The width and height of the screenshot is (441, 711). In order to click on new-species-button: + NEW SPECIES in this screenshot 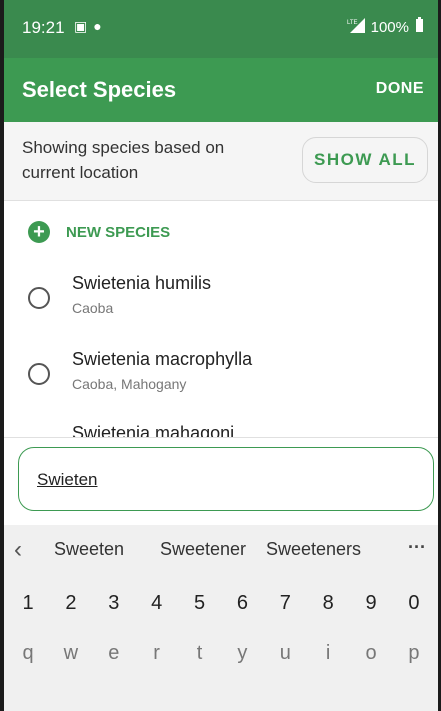, I will do `click(99, 232)`.